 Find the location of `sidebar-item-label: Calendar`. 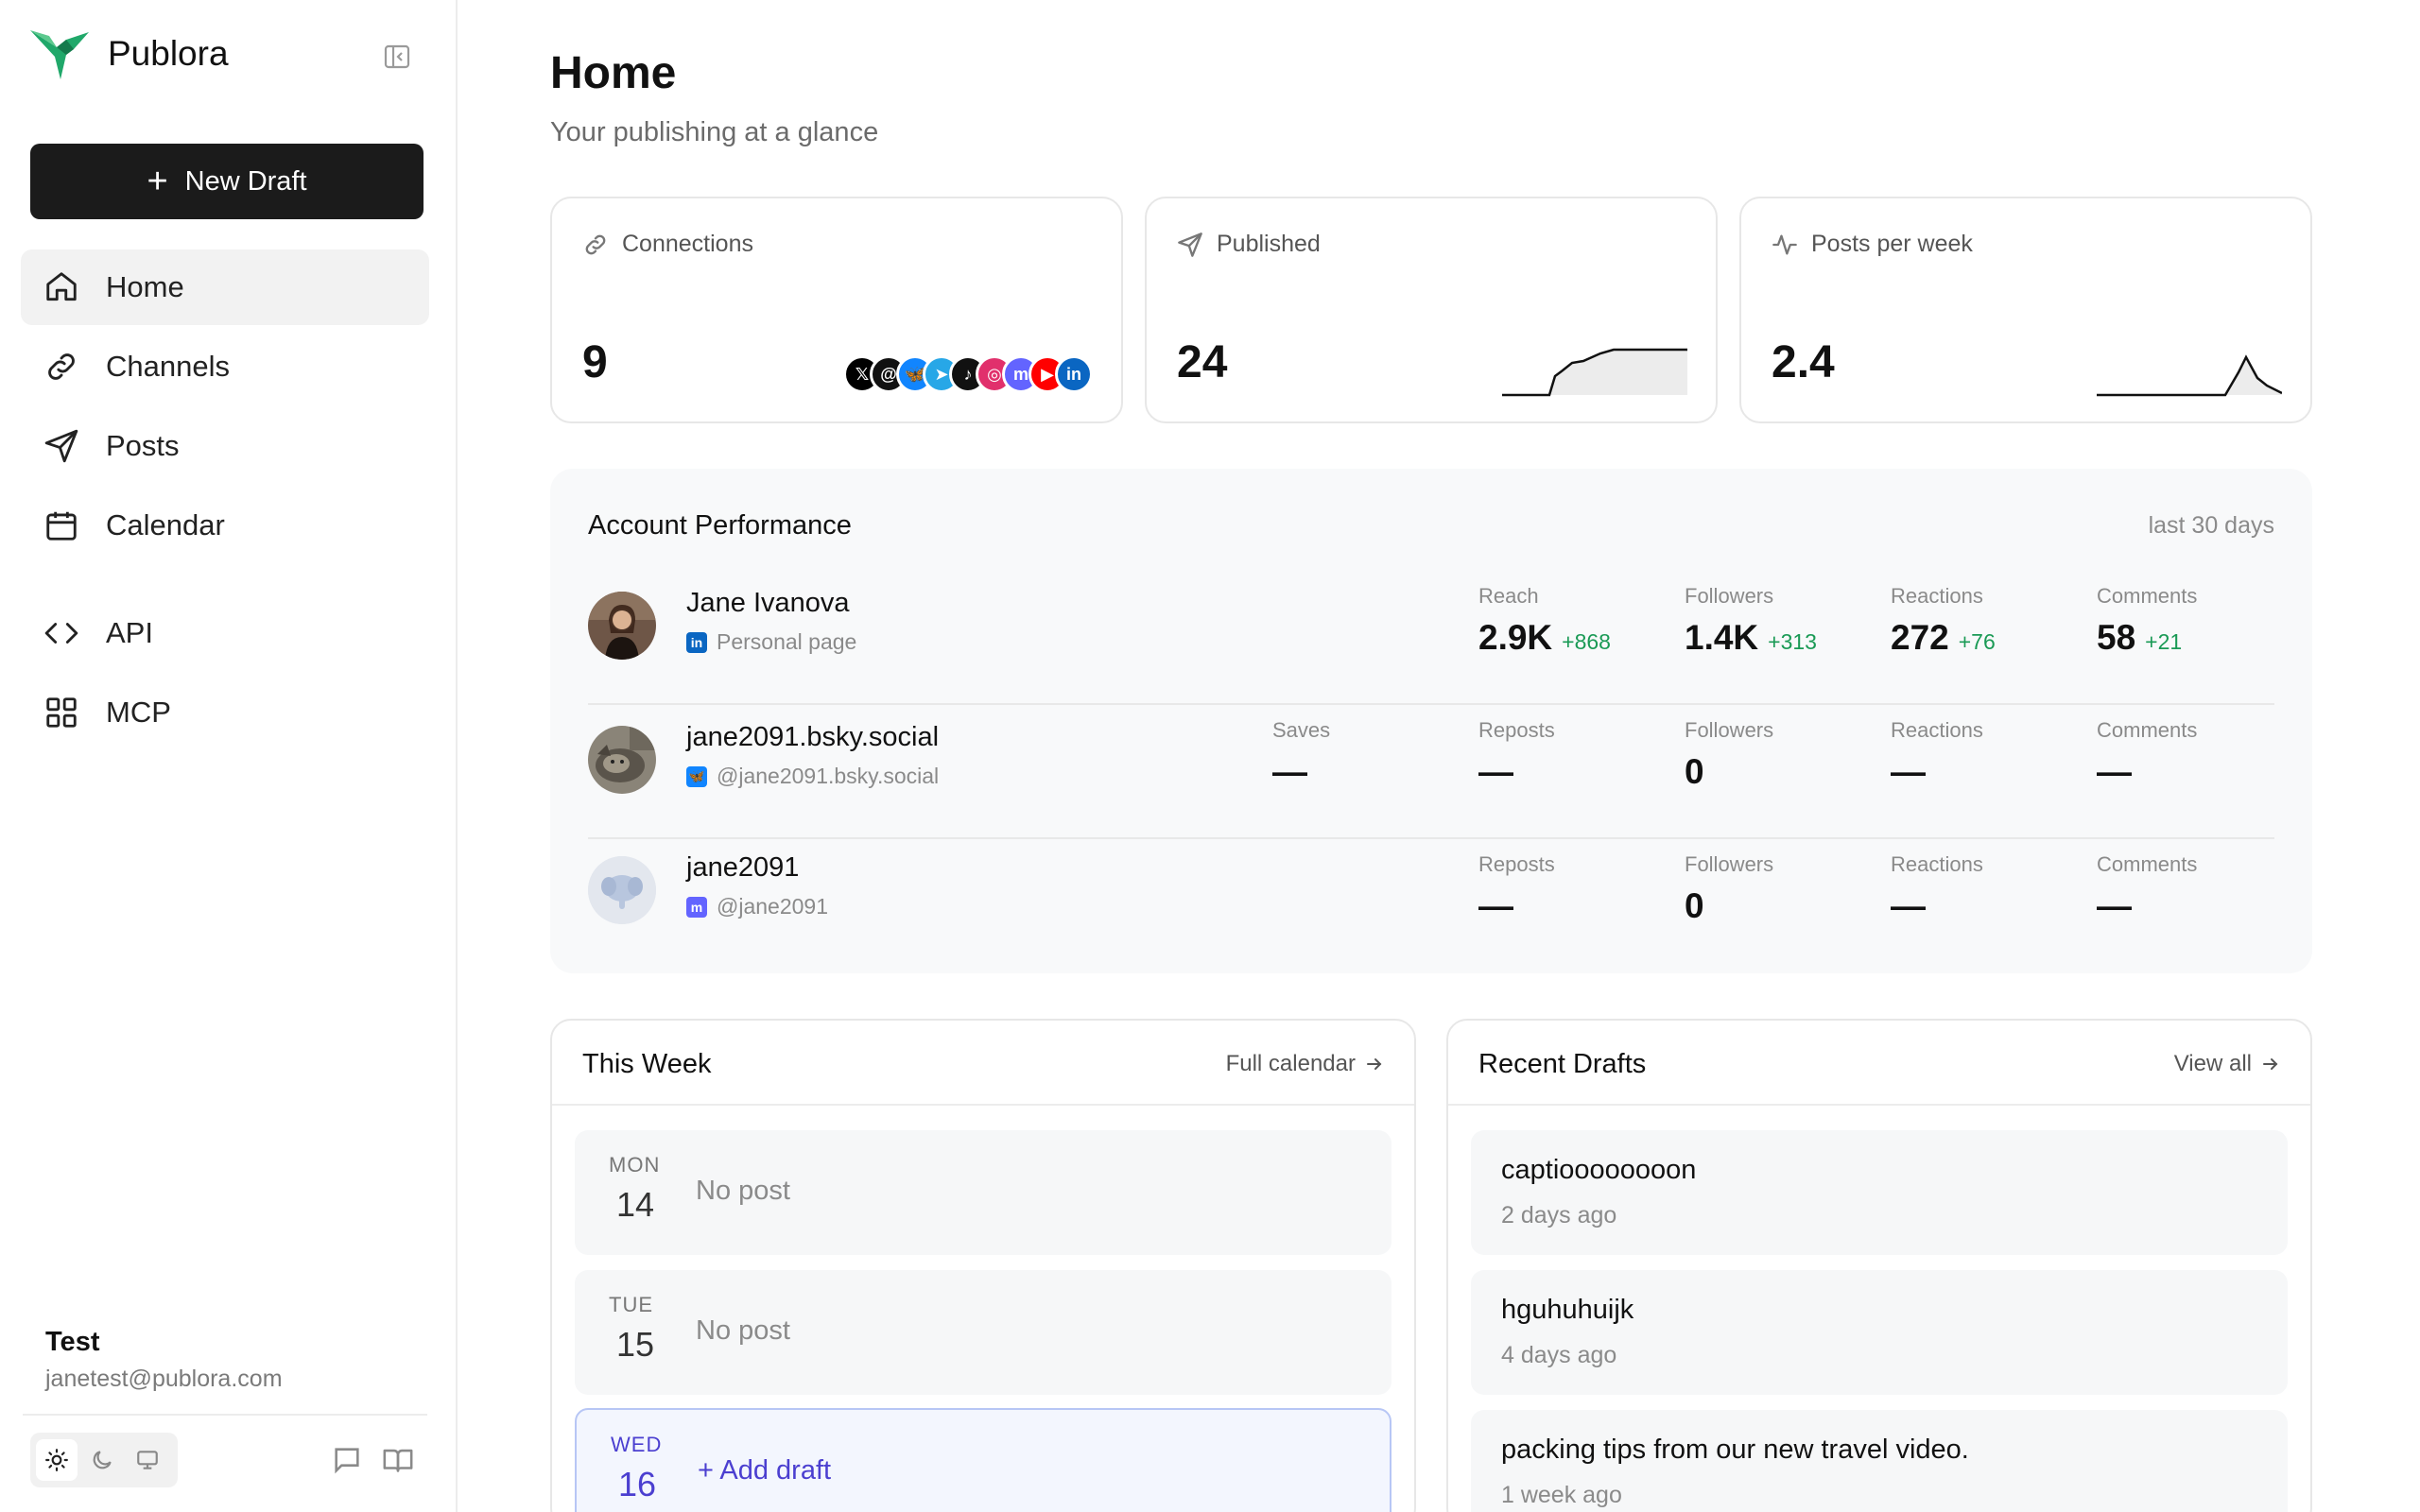

sidebar-item-label: Calendar is located at coordinates (165, 524).